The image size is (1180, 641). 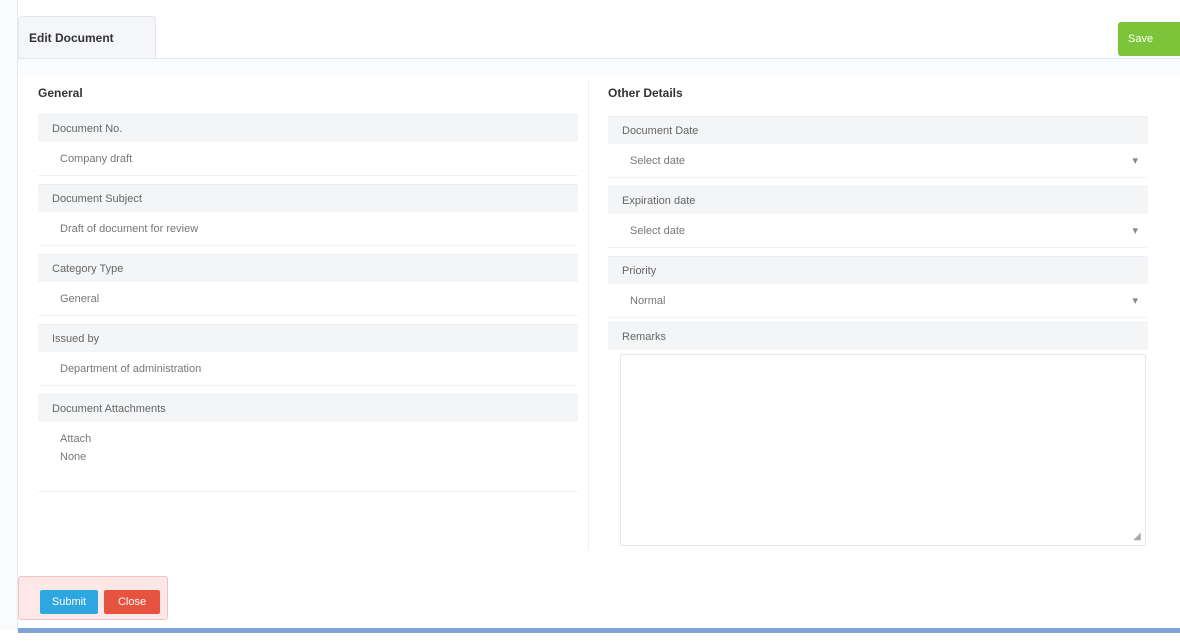 What do you see at coordinates (308, 457) in the screenshot?
I see `attachments-list: Attach None` at bounding box center [308, 457].